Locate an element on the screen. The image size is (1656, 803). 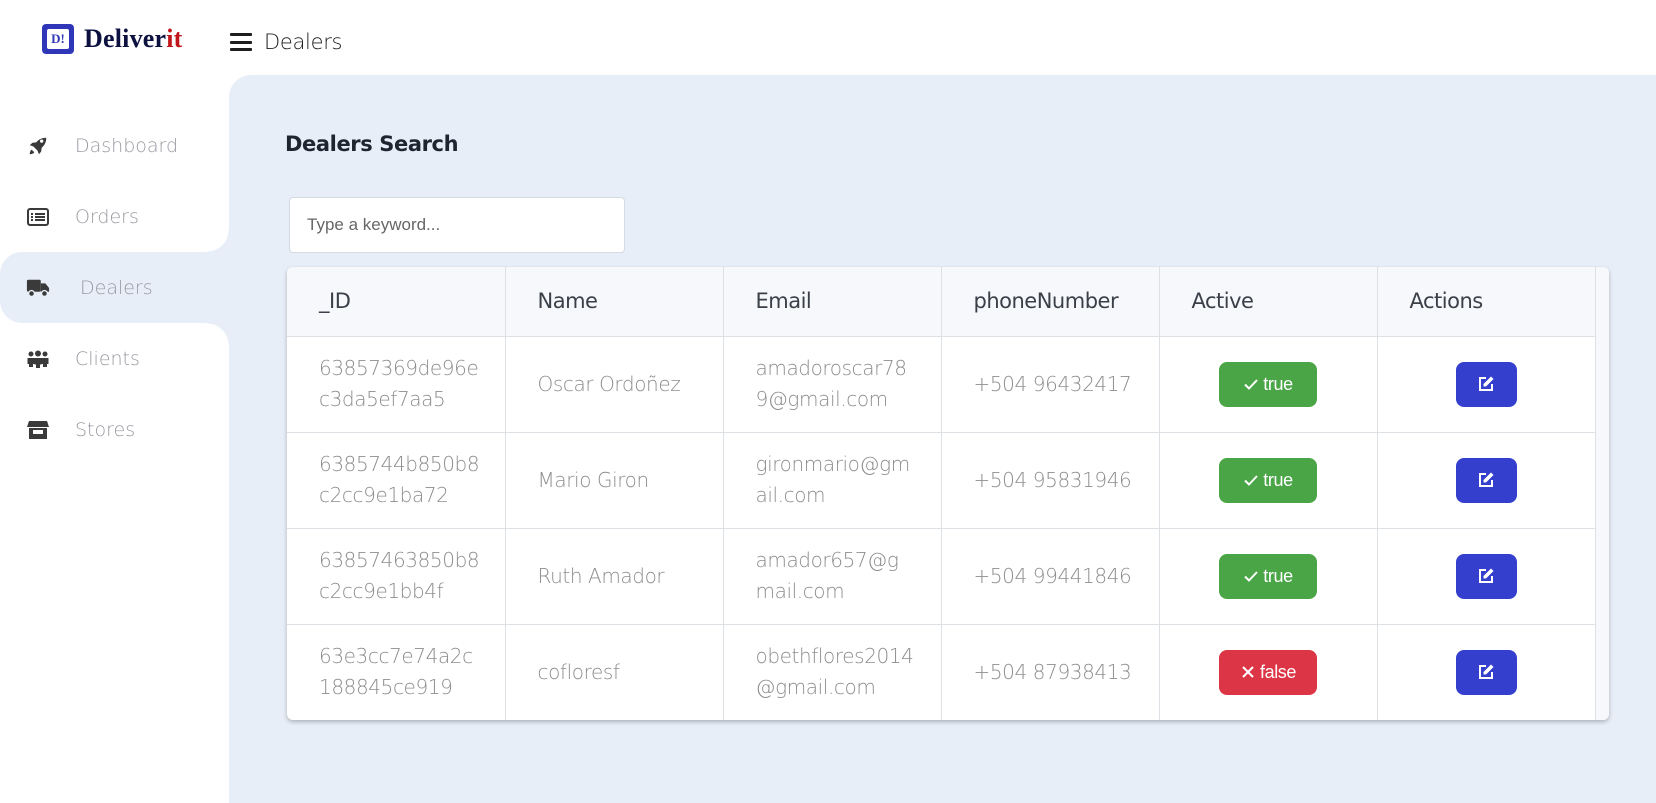
status-badge: false is located at coordinates (1268, 672).